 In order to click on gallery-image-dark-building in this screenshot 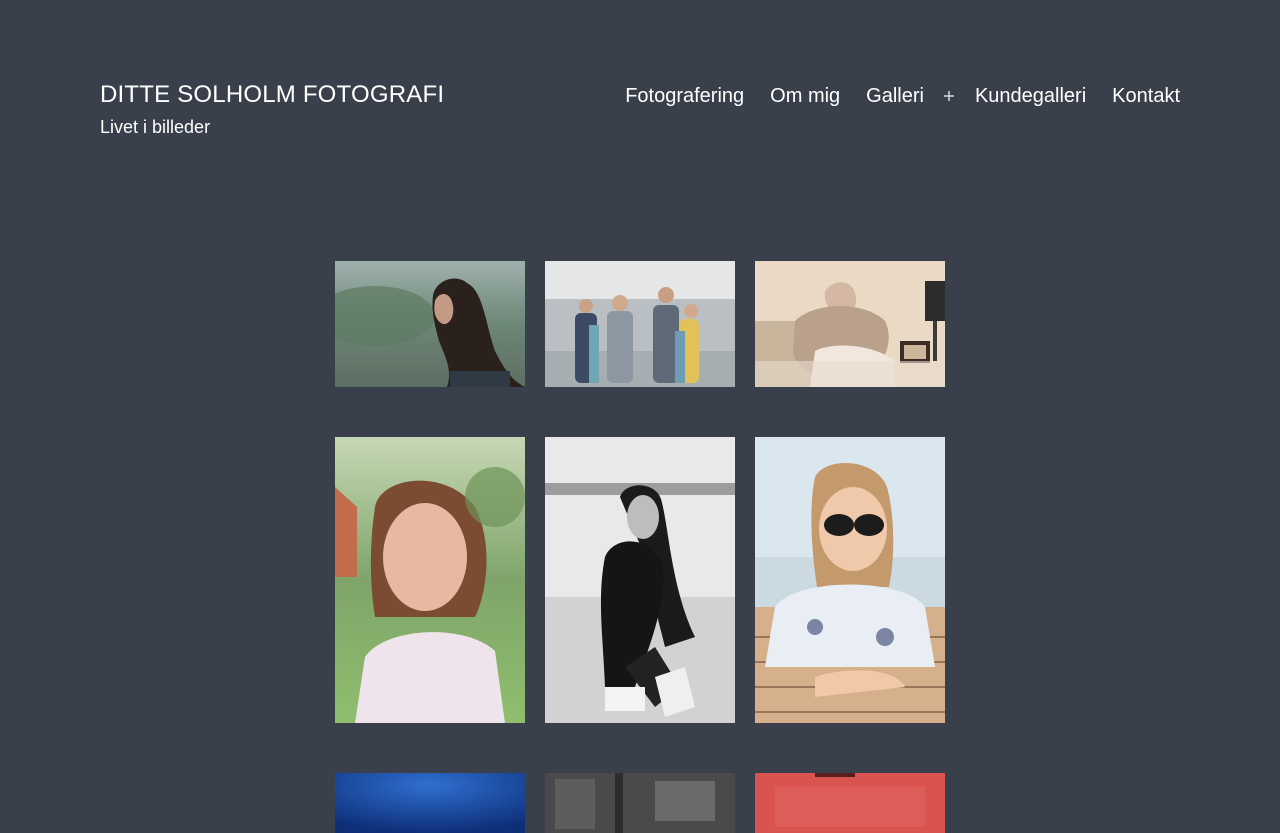, I will do `click(640, 803)`.